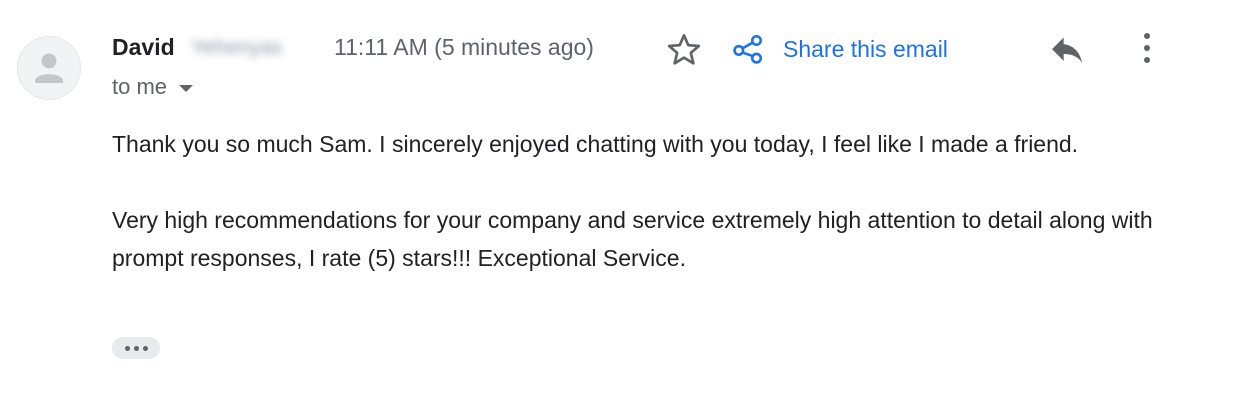 The width and height of the screenshot is (1244, 404). I want to click on person-icon, so click(49, 68).